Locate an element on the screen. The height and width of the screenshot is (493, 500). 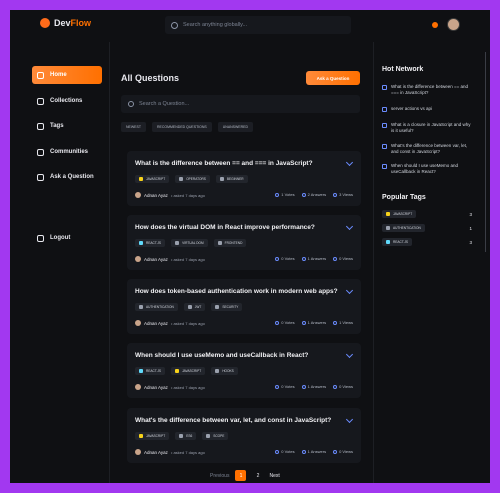
pagination: Previous 1 2 Next is located at coordinates (245, 475).